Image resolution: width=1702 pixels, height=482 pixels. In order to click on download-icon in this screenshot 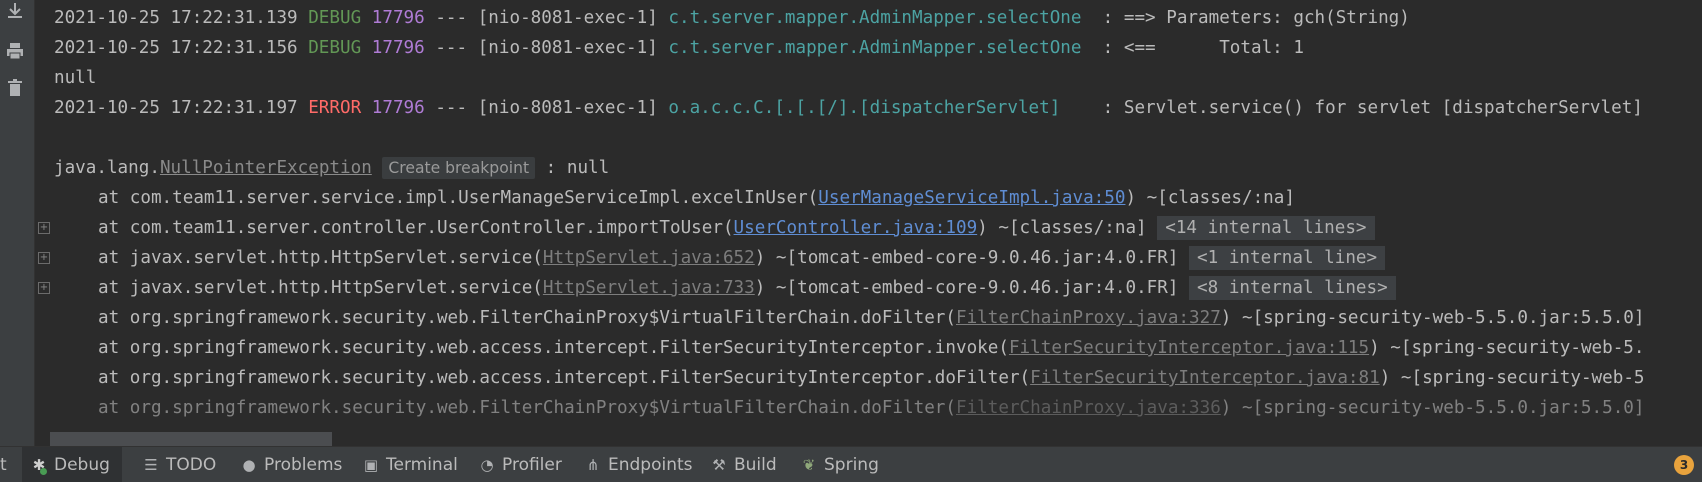, I will do `click(15, 12)`.